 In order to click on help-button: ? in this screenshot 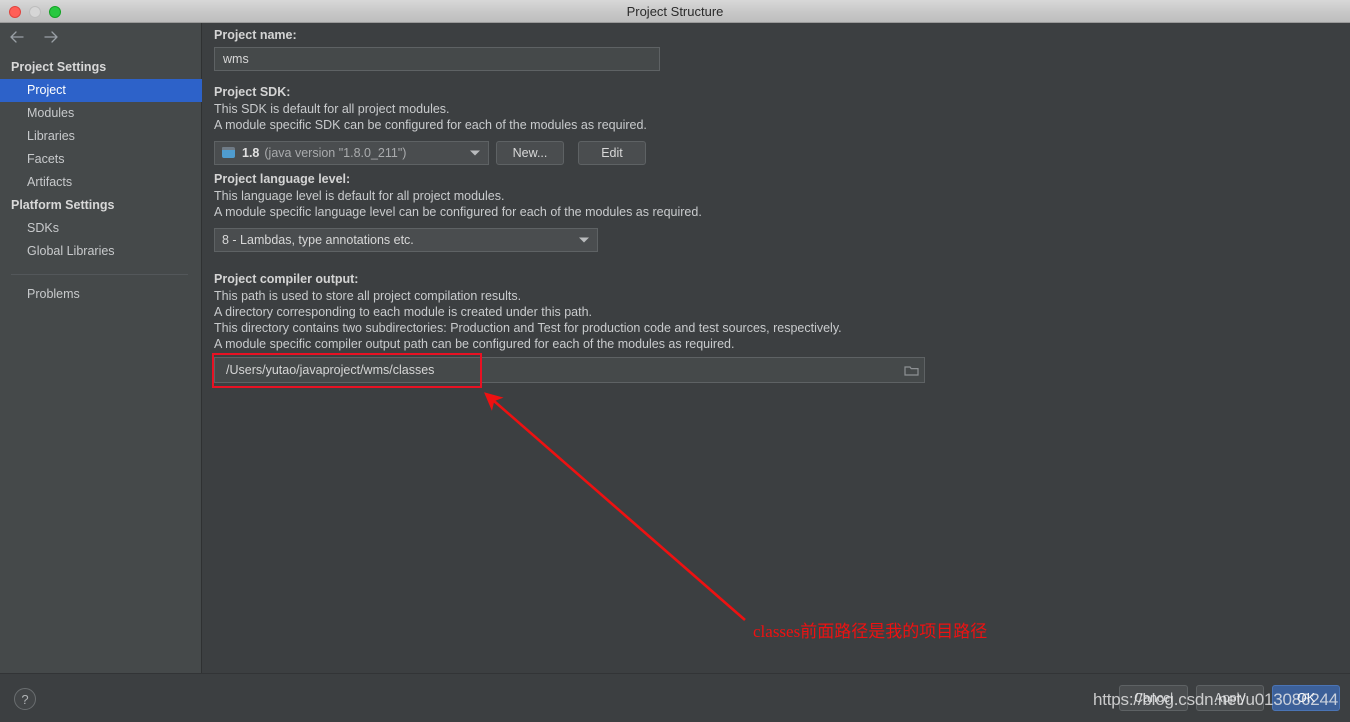, I will do `click(25, 699)`.